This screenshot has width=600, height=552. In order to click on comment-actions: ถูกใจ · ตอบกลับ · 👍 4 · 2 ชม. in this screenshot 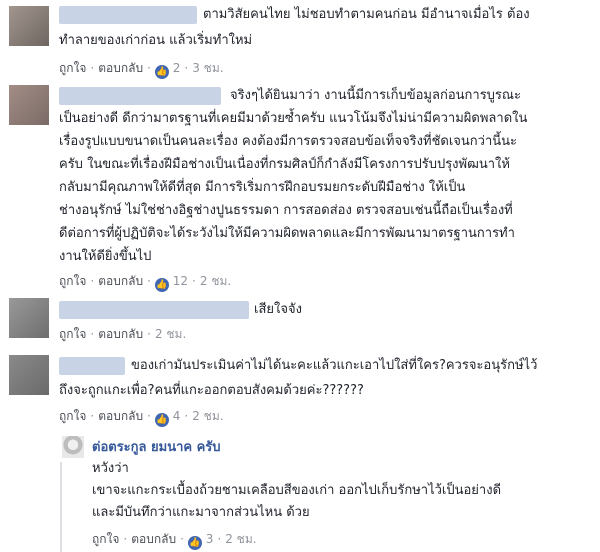, I will do `click(141, 417)`.